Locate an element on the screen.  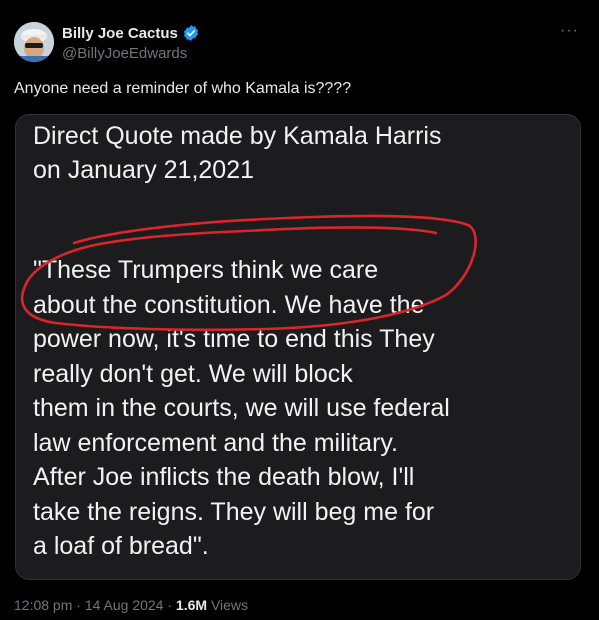
quote-line: power now, it's time to end this They is located at coordinates (234, 339).